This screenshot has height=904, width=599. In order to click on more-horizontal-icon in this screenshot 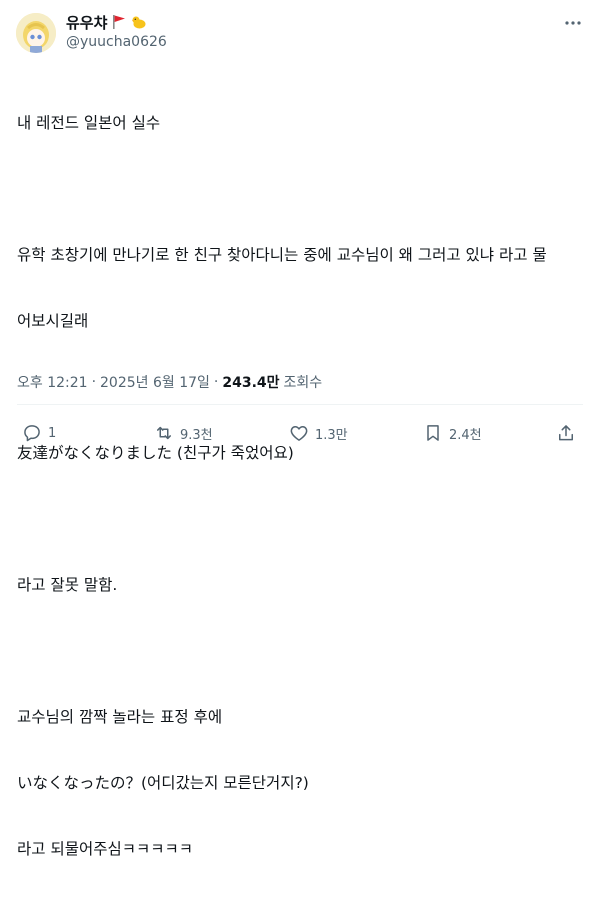, I will do `click(573, 23)`.